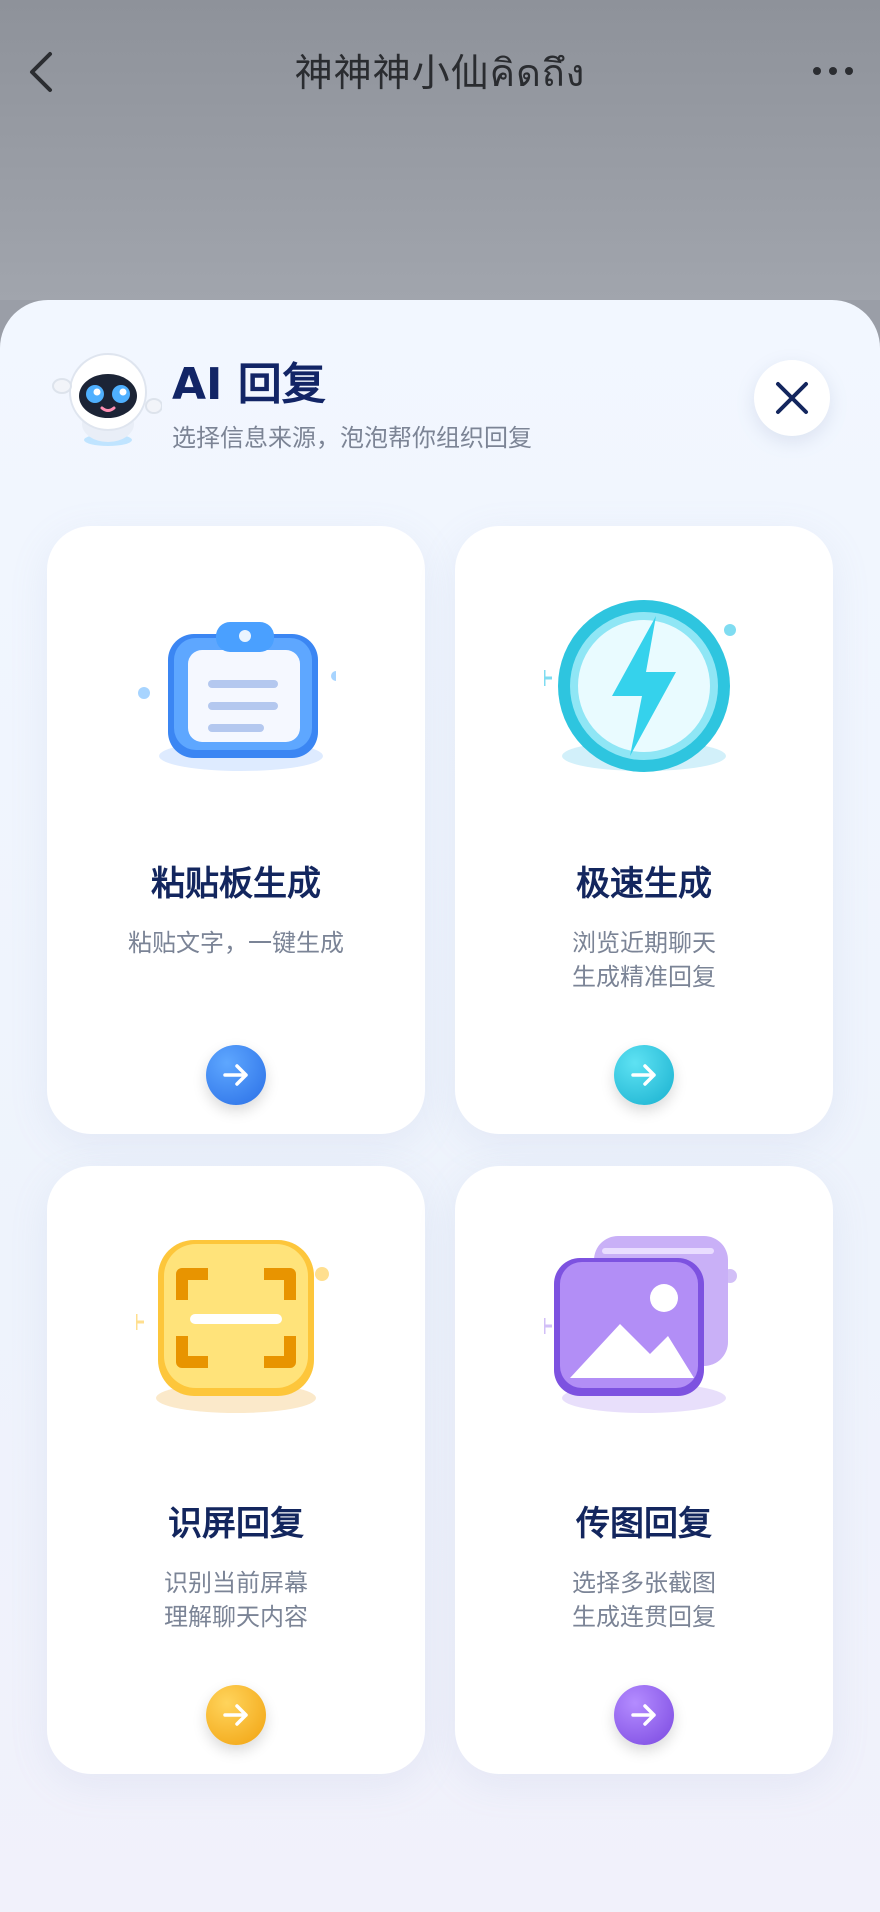  I want to click on card-description: 识别当前屏幕 理解聊天内容, so click(236, 1600).